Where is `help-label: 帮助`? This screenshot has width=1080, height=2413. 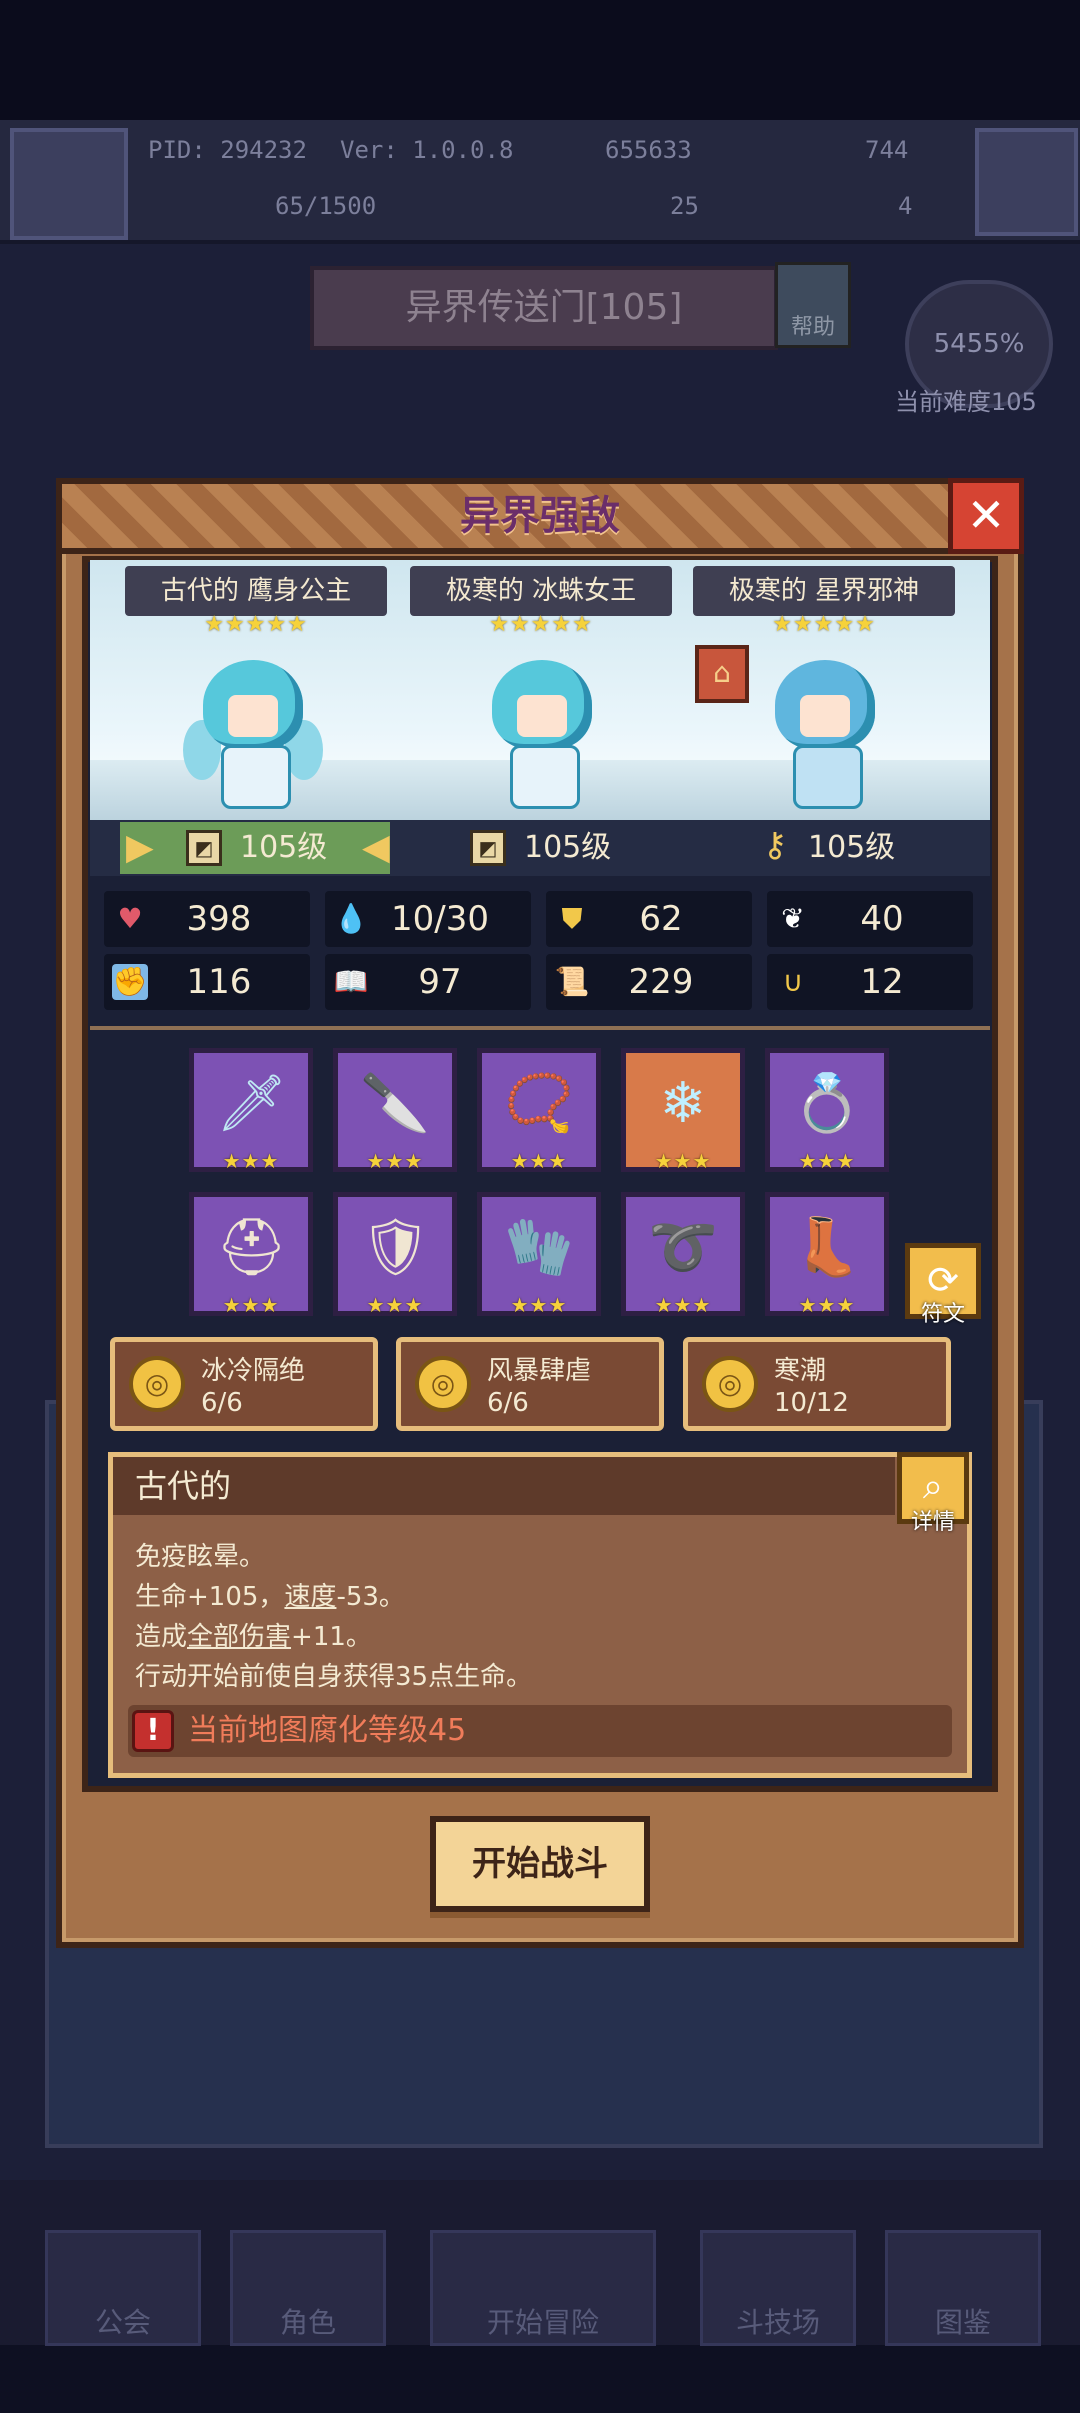 help-label: 帮助 is located at coordinates (812, 327).